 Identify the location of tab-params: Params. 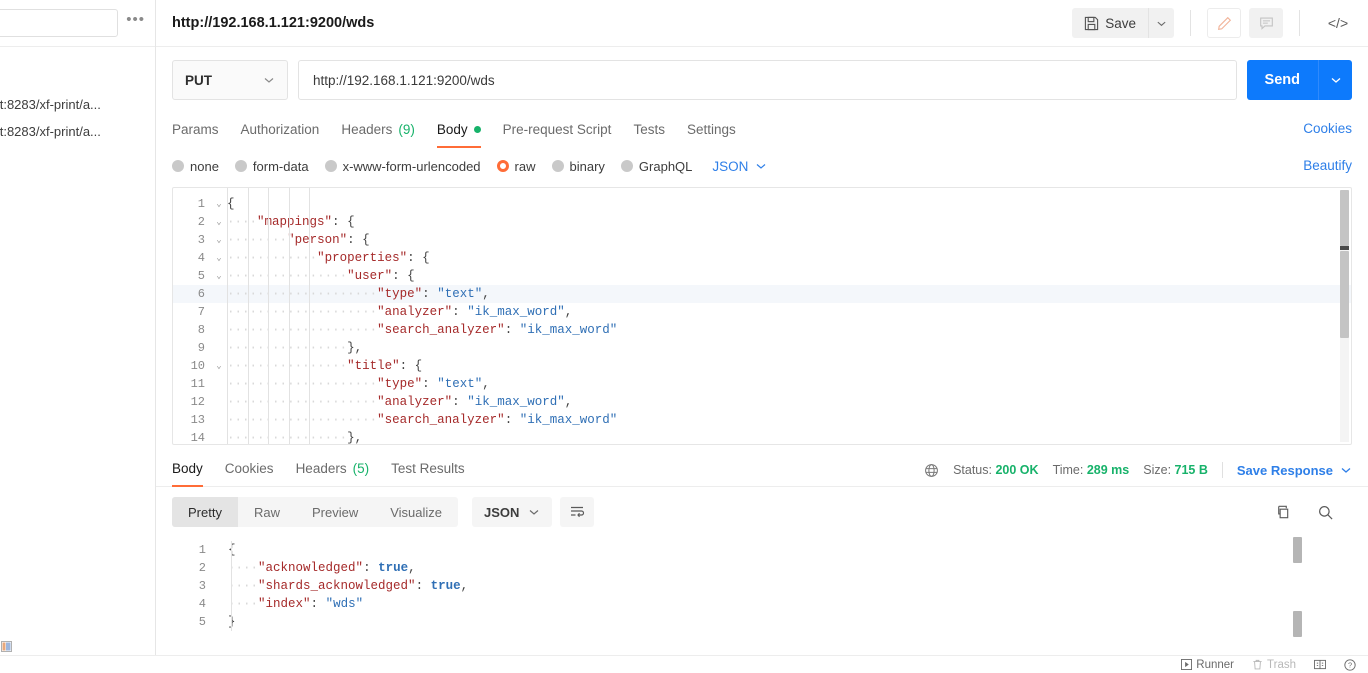
(195, 135).